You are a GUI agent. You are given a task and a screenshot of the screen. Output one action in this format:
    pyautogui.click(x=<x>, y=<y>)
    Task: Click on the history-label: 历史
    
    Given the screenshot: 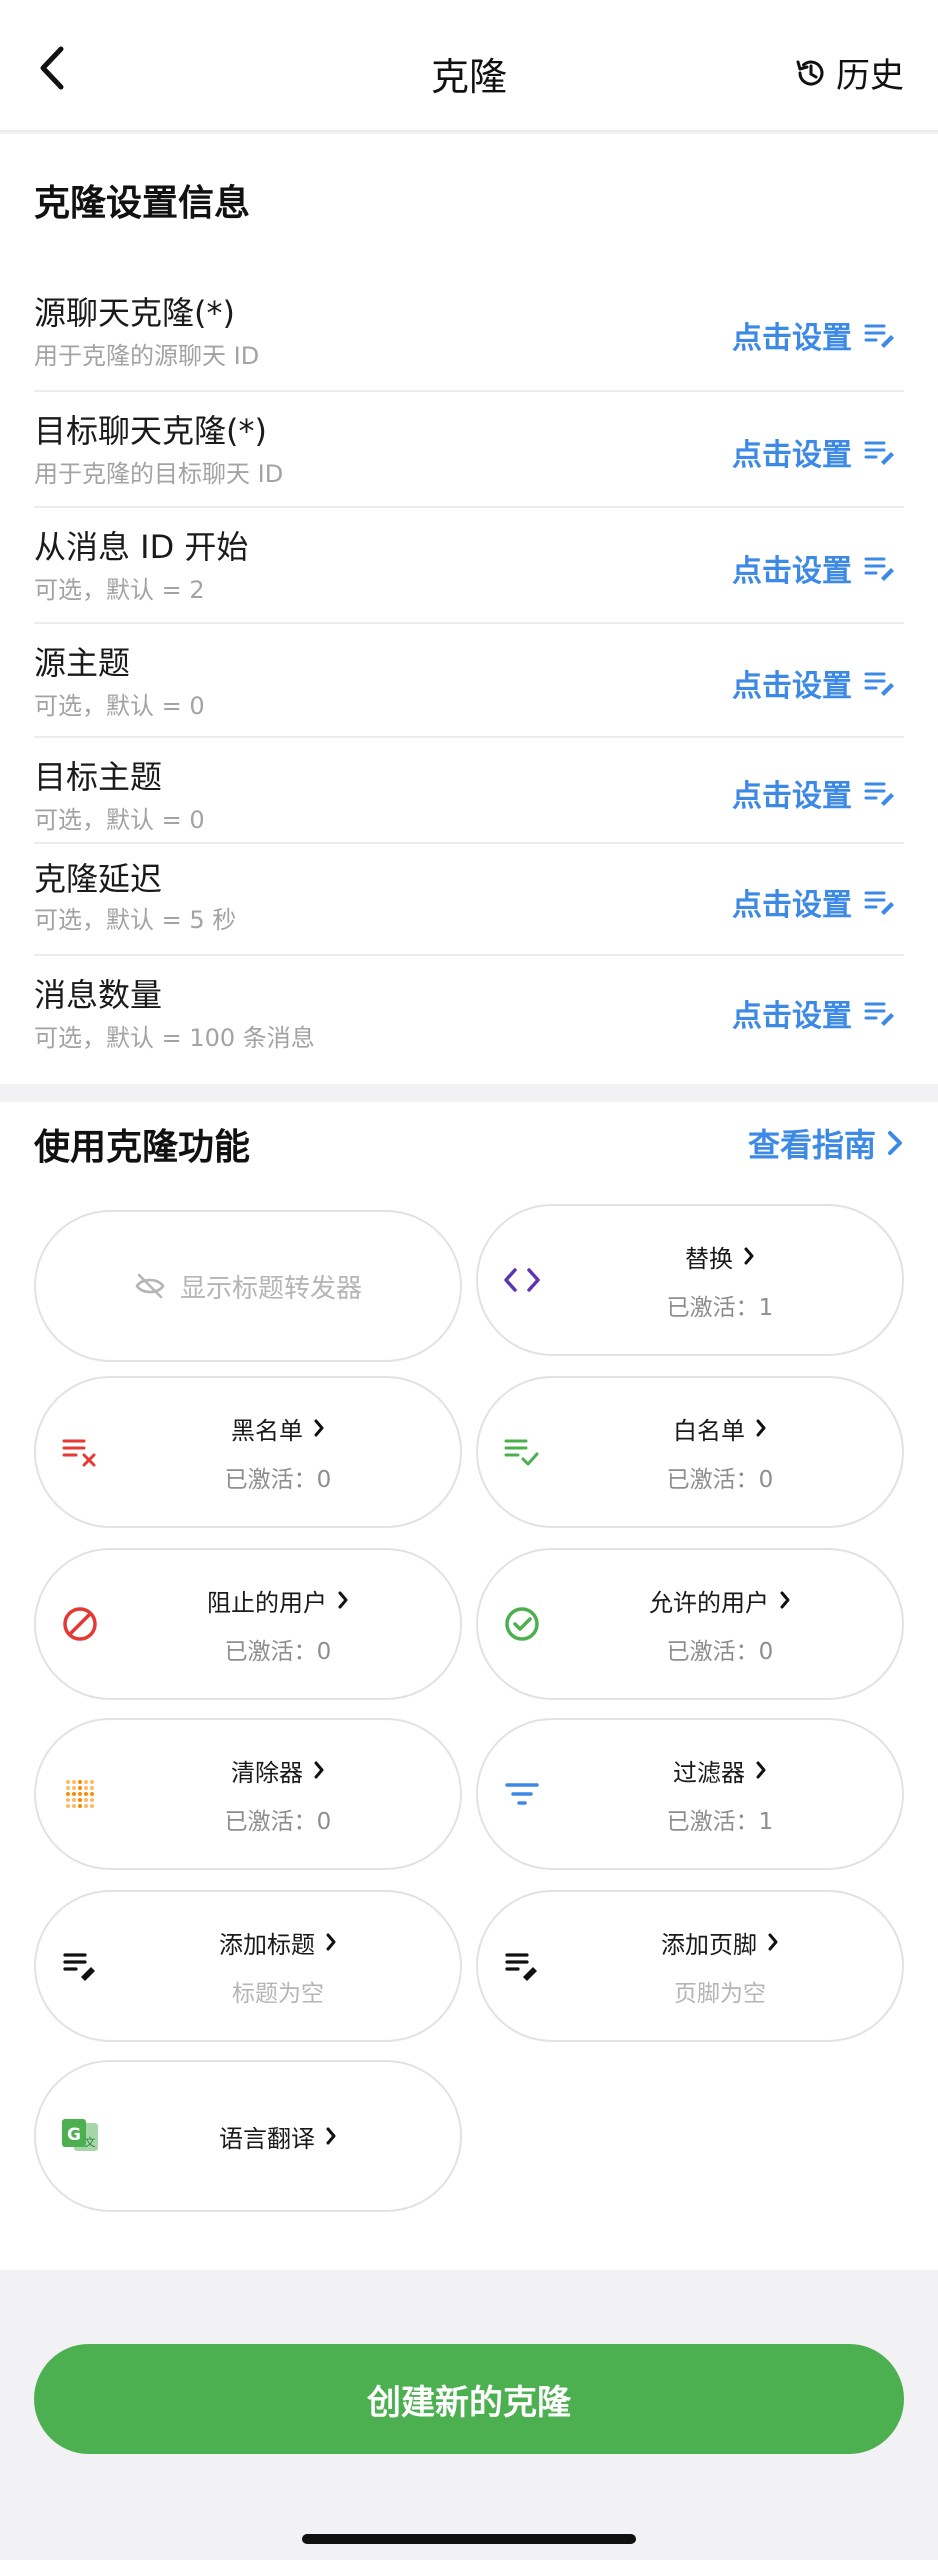 What is the action you would take?
    pyautogui.click(x=870, y=76)
    